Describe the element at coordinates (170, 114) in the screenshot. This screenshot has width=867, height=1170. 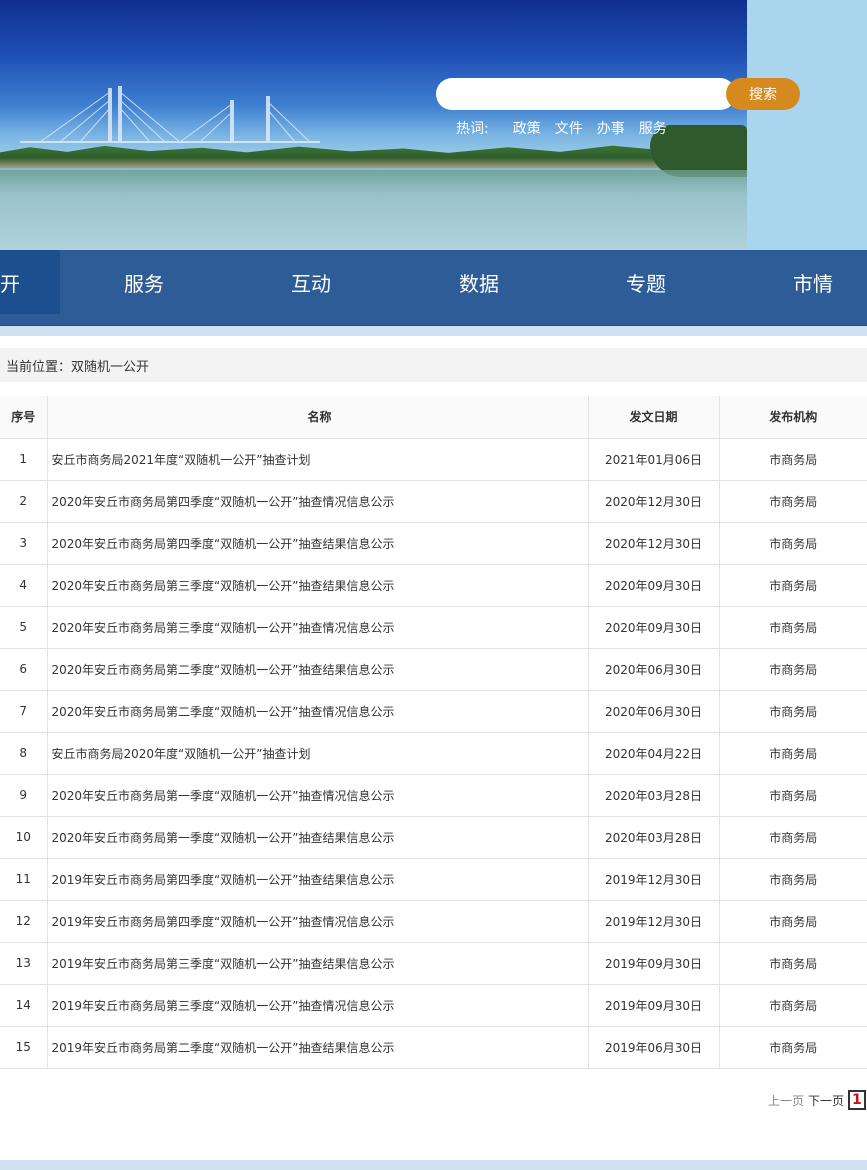
I see `bridge-illustration` at that location.